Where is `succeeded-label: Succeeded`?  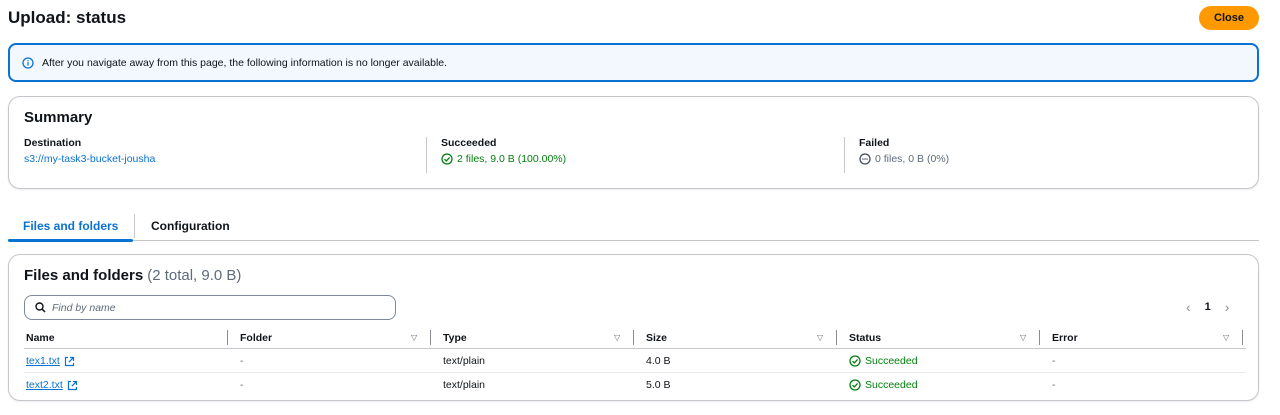
succeeded-label: Succeeded is located at coordinates (469, 143).